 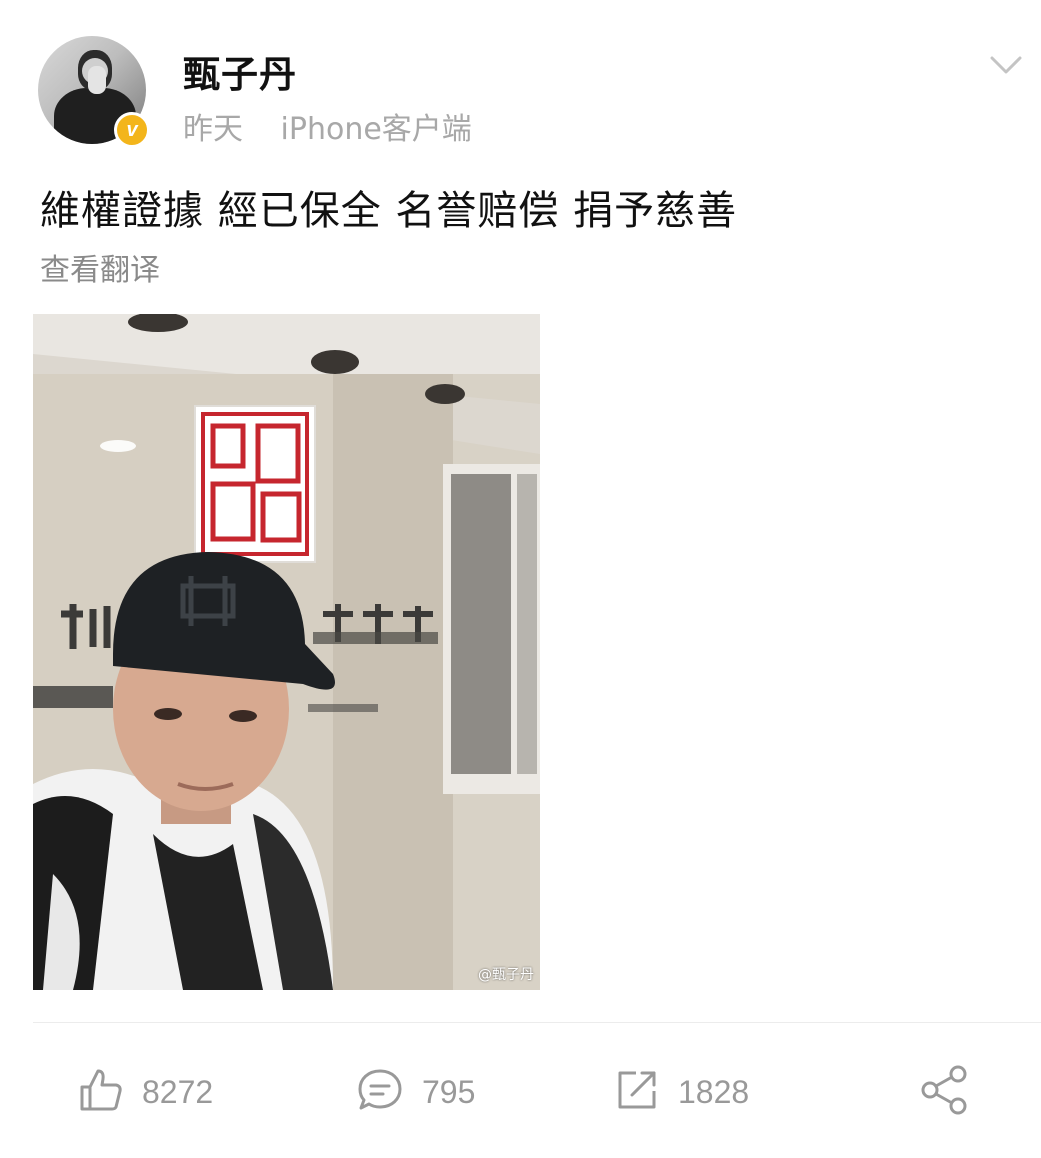 I want to click on repost-button: 1828, so click(x=681, y=1092).